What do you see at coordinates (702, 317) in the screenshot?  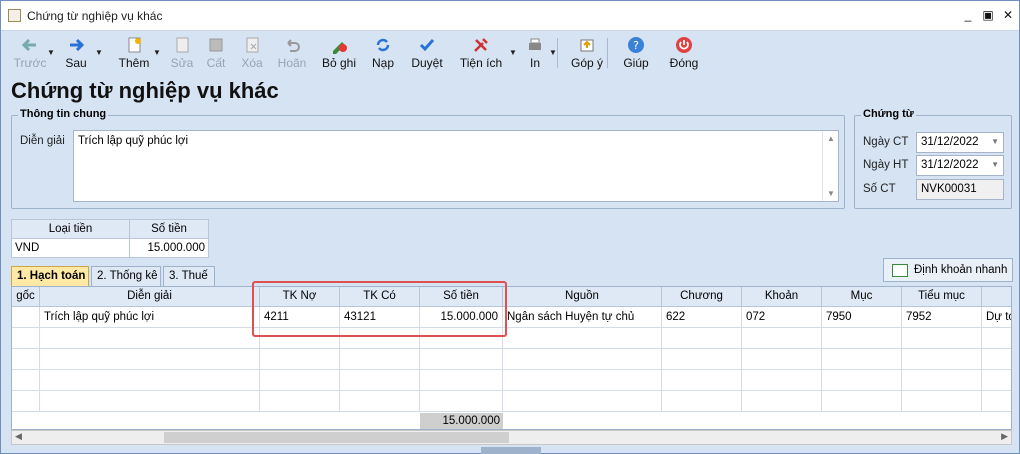 I see `cell-chuong: 622` at bounding box center [702, 317].